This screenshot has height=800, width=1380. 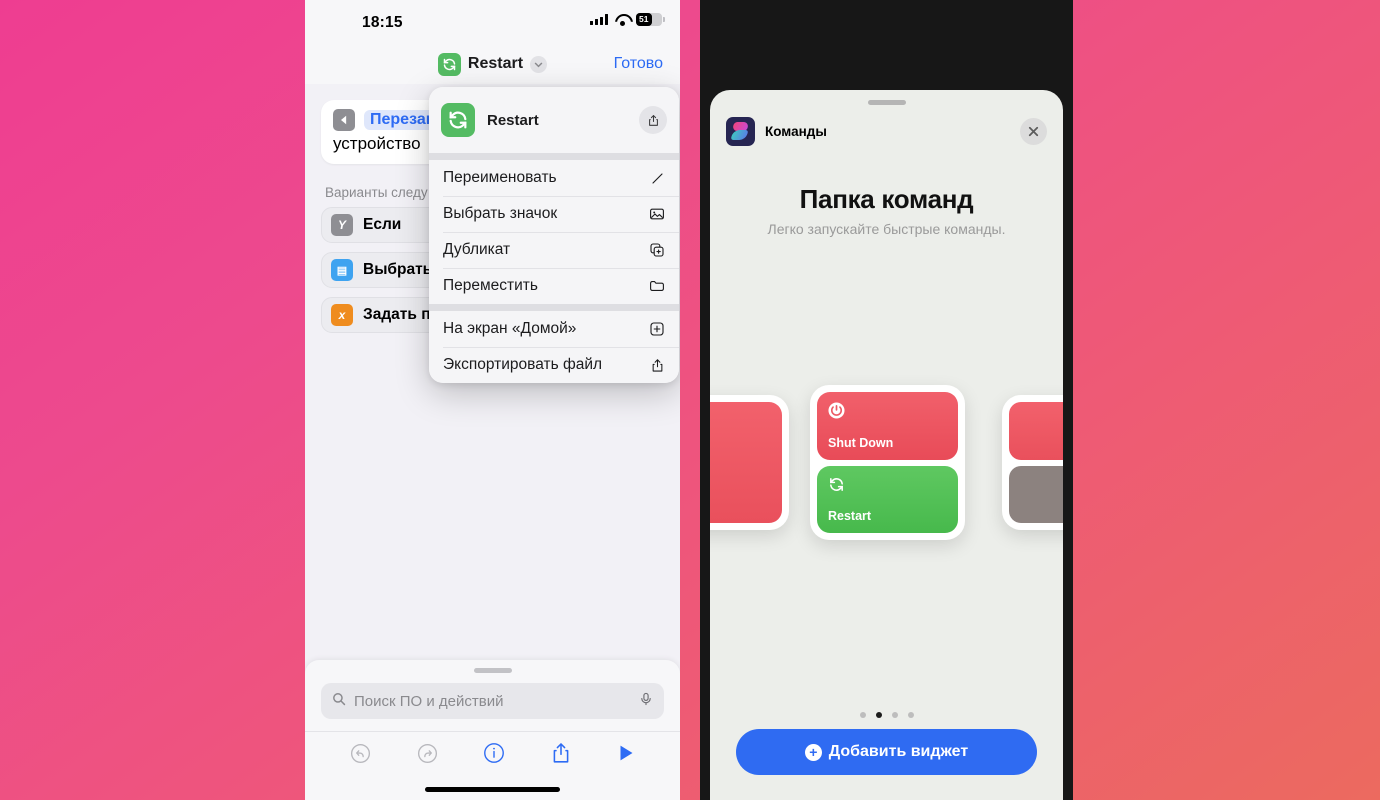 I want to click on export-icon, so click(x=657, y=365).